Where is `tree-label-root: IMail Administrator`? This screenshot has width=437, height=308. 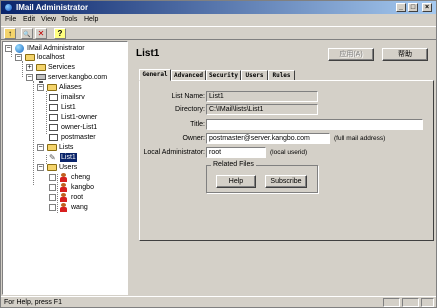
tree-label-root: IMail Administrator is located at coordinates (56, 48).